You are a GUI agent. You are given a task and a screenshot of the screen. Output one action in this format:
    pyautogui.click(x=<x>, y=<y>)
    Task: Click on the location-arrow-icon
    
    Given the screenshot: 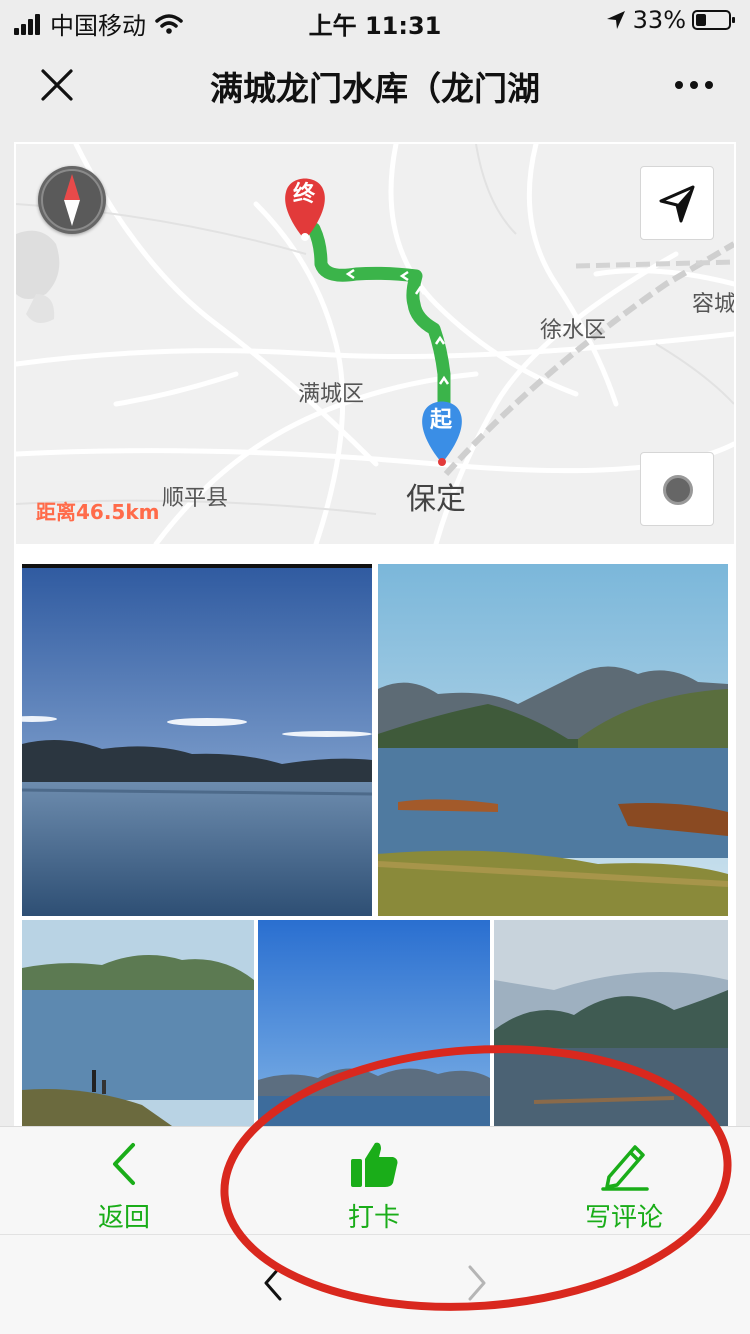 What is the action you would take?
    pyautogui.click(x=677, y=204)
    